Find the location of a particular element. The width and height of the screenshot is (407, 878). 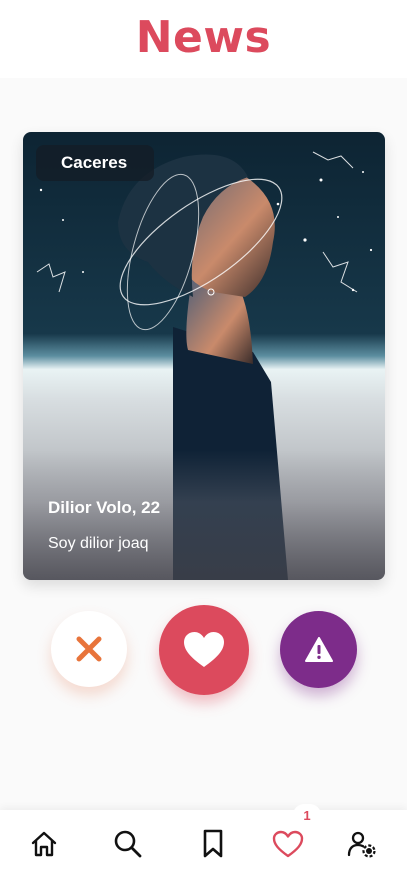

city-tag: Caceres is located at coordinates (95, 163).